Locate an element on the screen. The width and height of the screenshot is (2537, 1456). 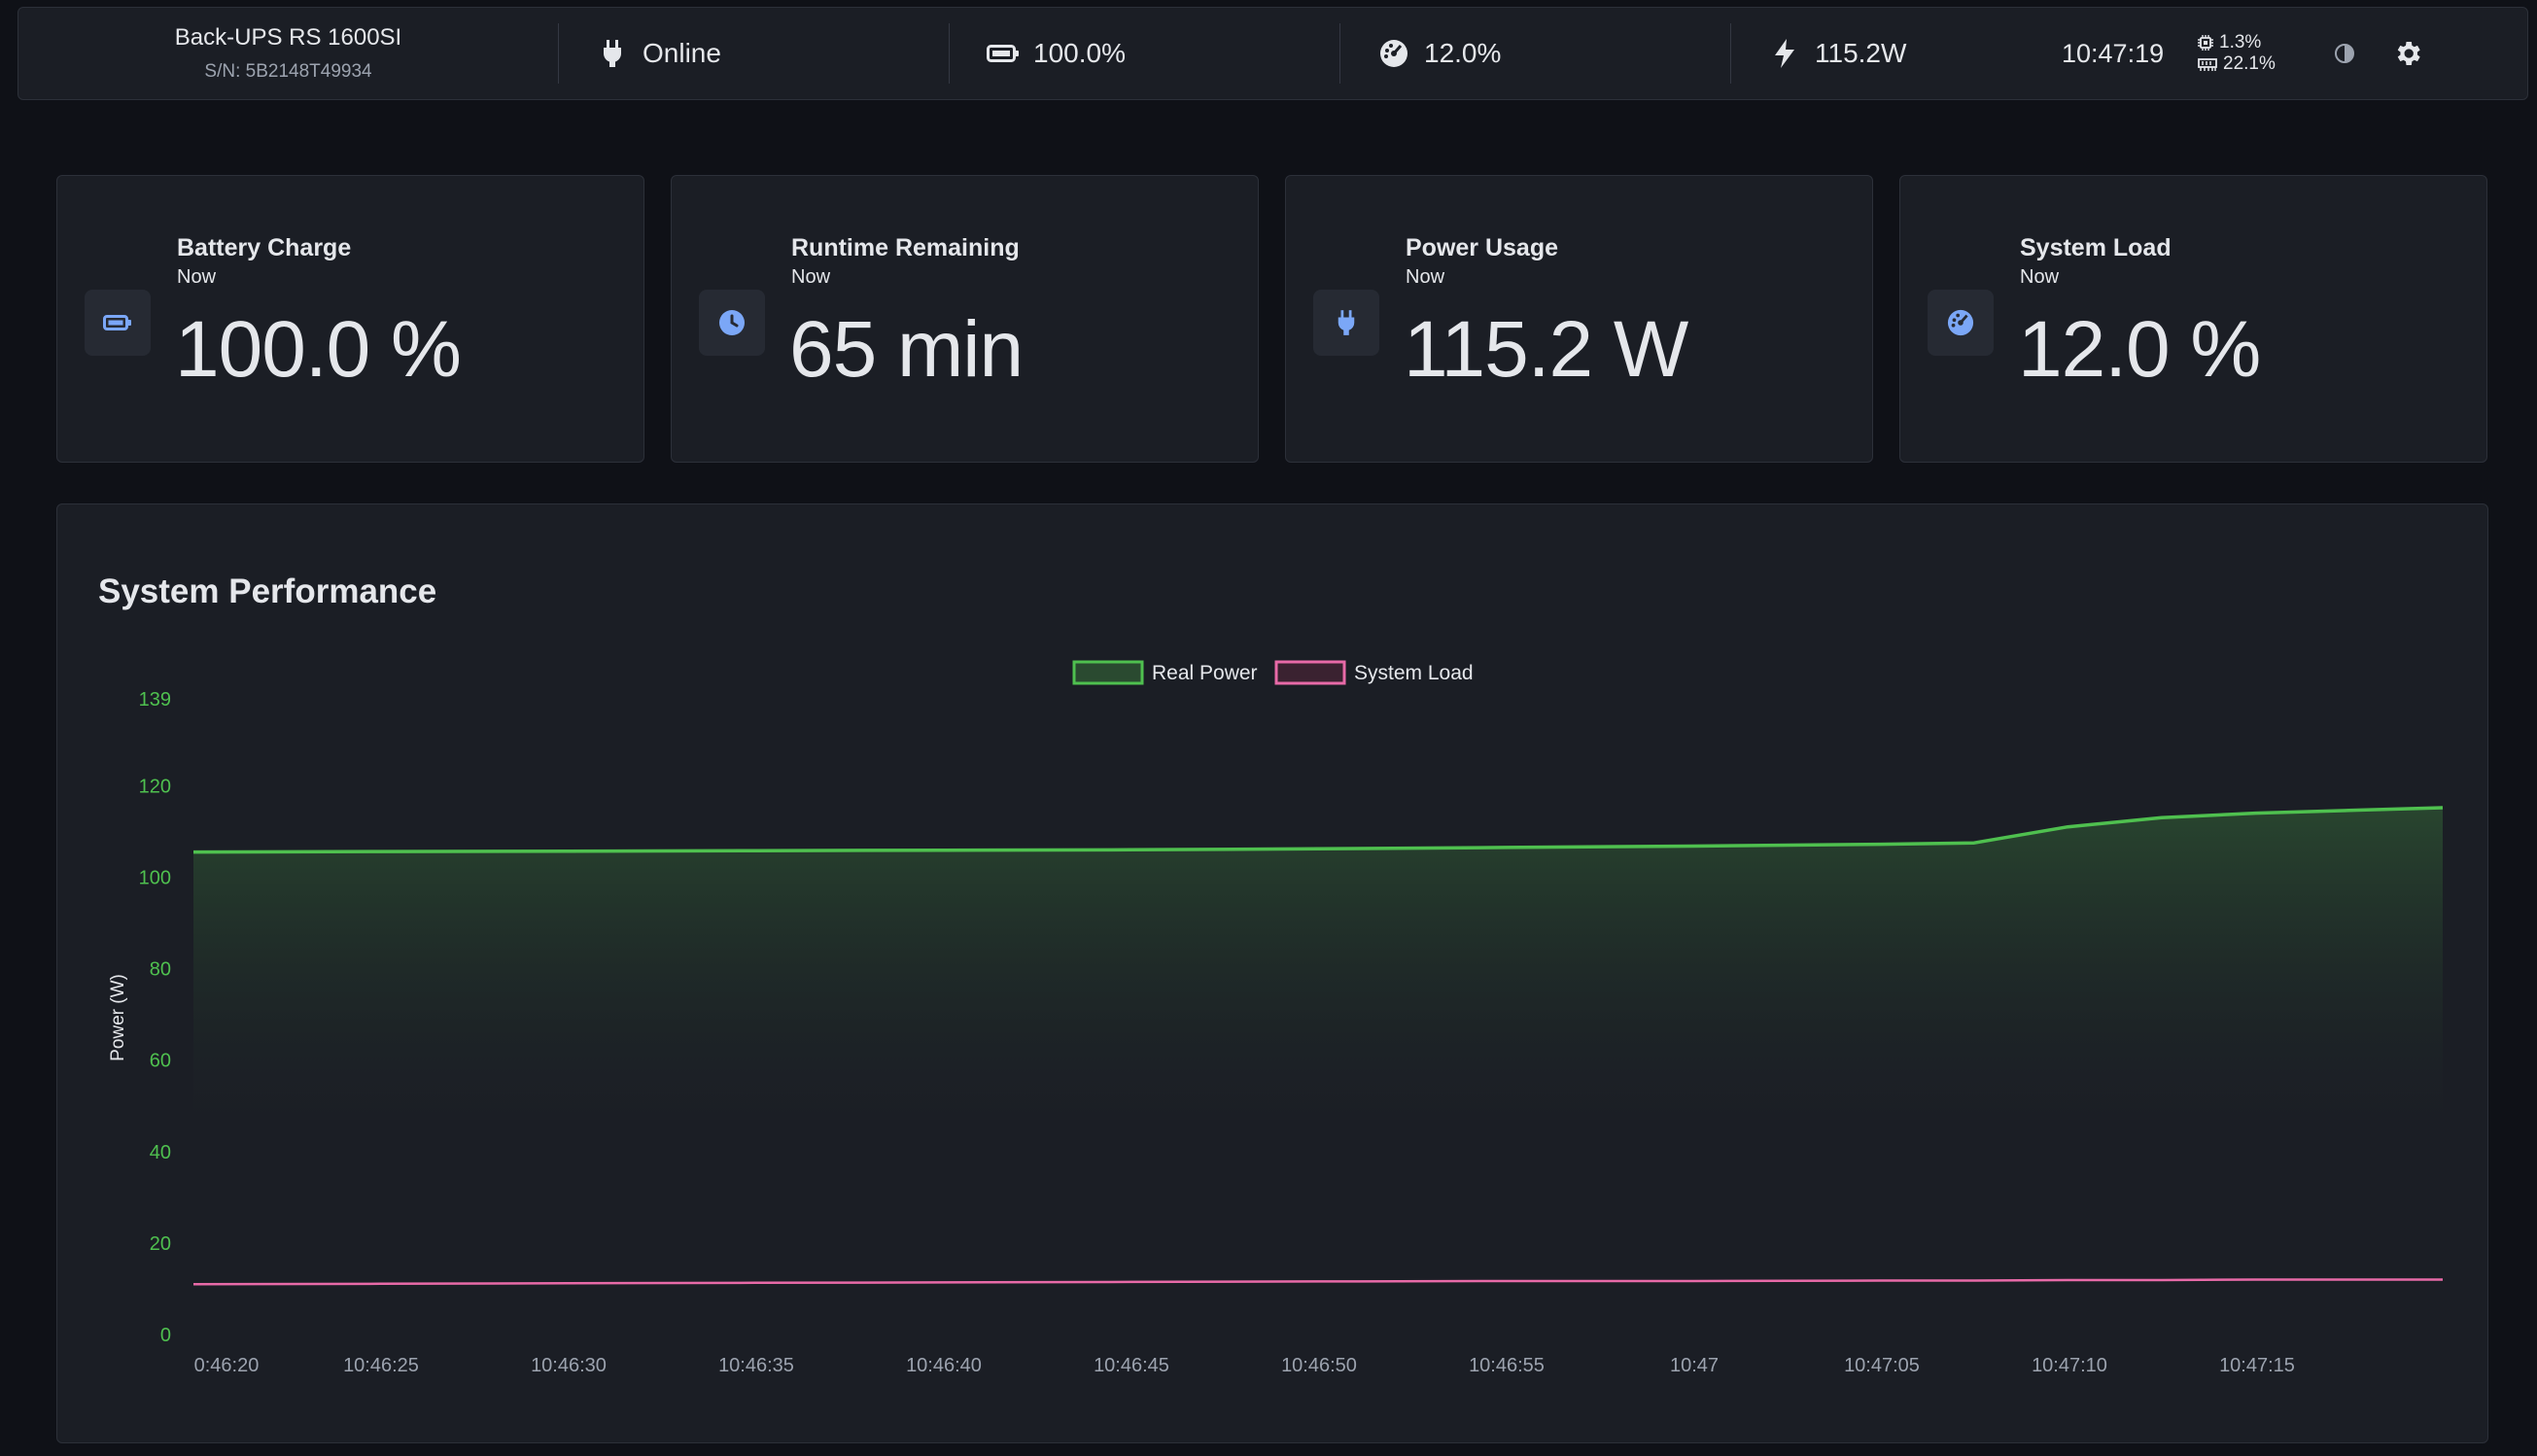
status-online: Online is located at coordinates (754, 53).